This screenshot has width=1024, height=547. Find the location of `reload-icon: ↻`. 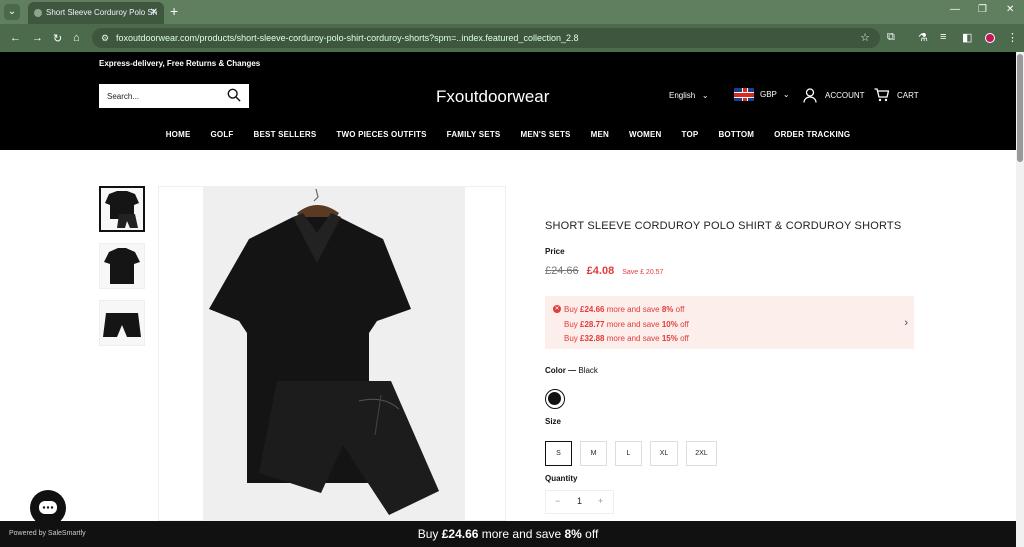

reload-icon: ↻ is located at coordinates (57, 38).